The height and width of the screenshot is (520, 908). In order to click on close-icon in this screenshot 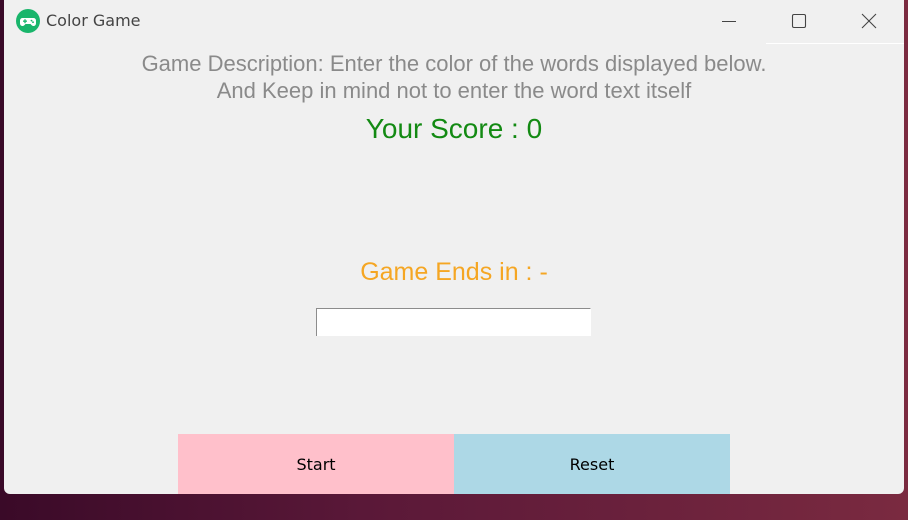, I will do `click(869, 21)`.